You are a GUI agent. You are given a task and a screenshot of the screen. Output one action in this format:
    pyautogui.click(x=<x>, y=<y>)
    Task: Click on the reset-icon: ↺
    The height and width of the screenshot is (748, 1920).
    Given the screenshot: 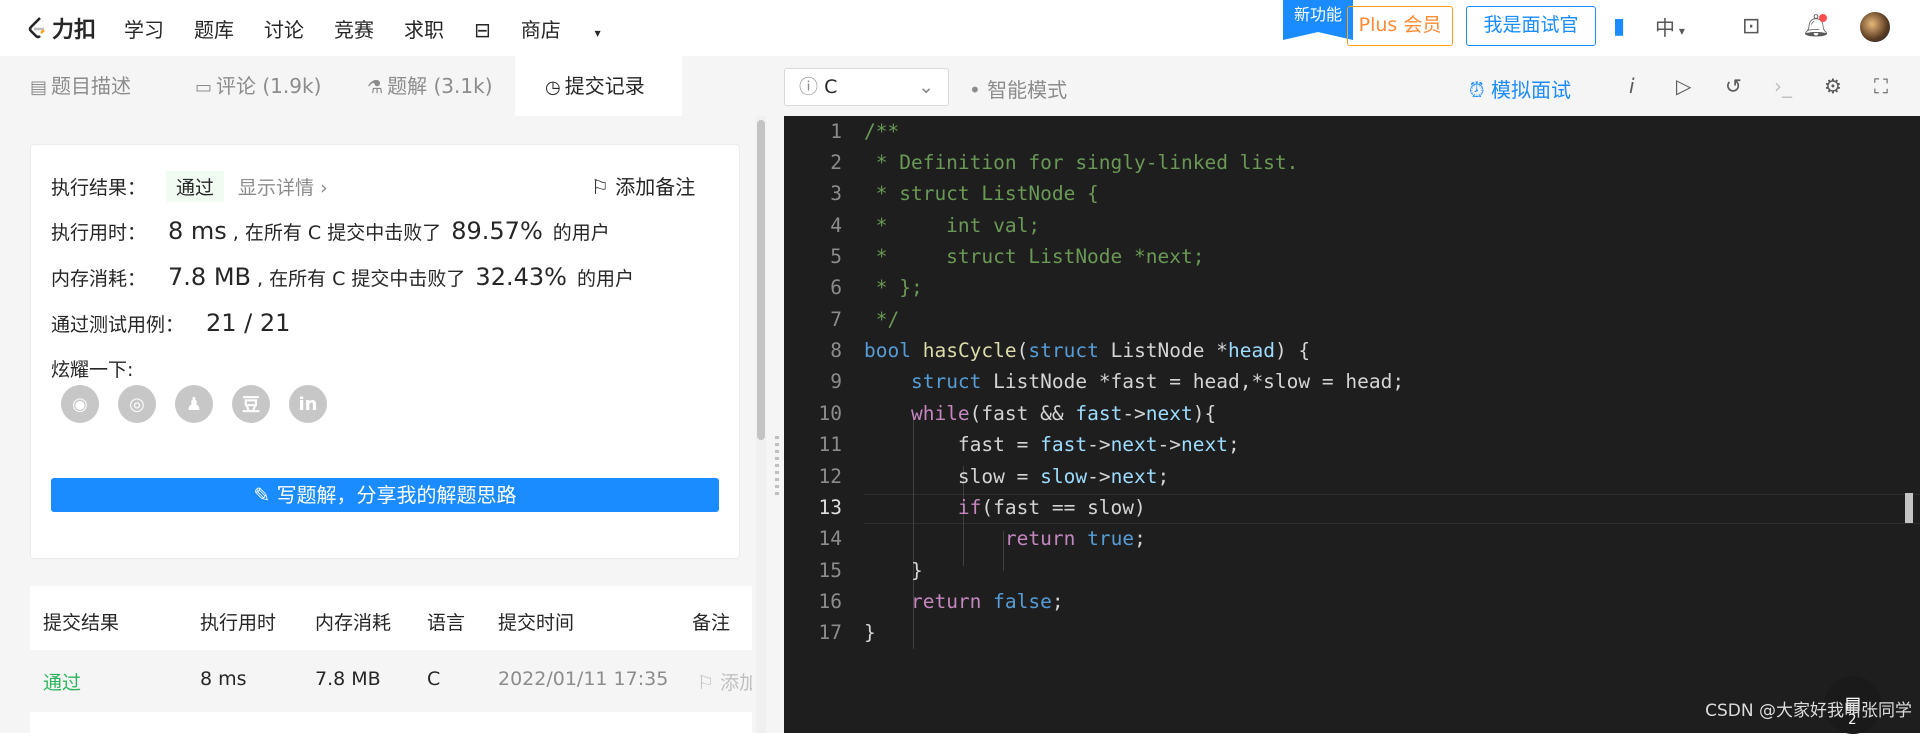 What is the action you would take?
    pyautogui.click(x=1733, y=86)
    